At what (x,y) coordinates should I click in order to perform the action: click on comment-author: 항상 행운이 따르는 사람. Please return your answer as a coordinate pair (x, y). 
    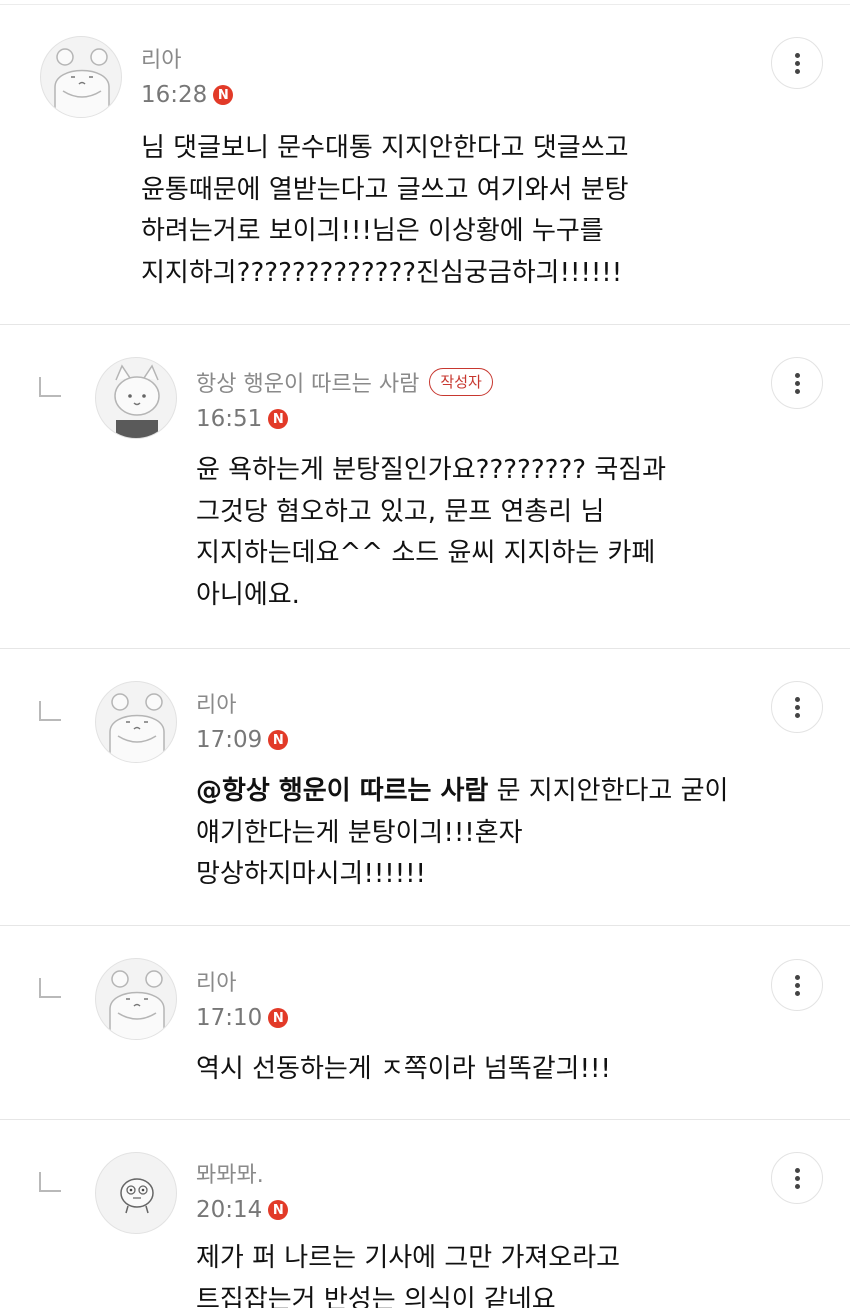
    Looking at the image, I should click on (307, 382).